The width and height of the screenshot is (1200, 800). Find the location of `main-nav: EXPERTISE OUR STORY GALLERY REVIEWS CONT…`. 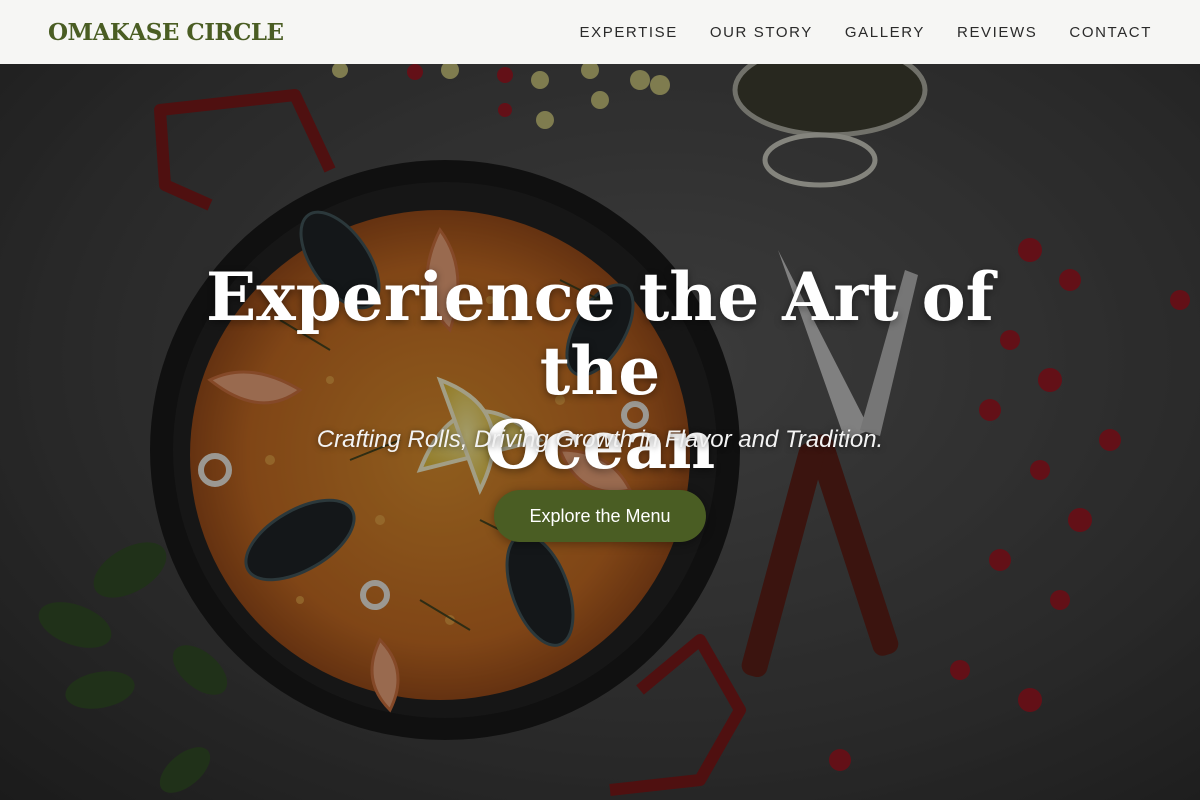

main-nav: EXPERTISE OUR STORY GALLERY REVIEWS CONT… is located at coordinates (850, 32).